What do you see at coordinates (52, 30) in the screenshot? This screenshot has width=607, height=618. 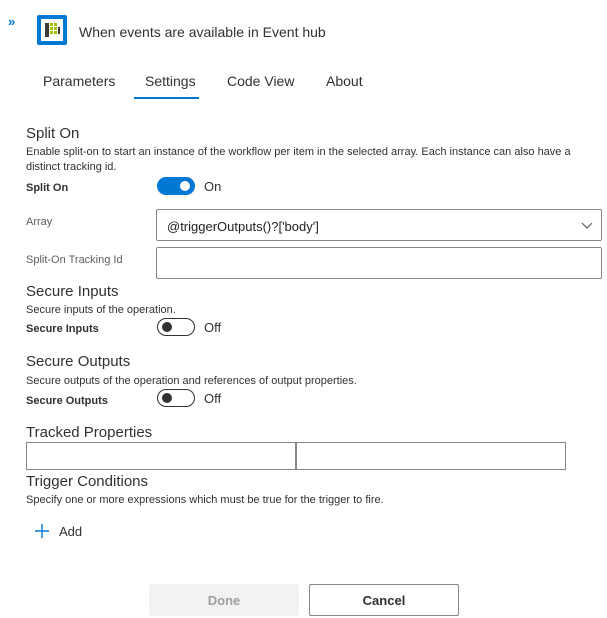 I see `event-hub-icon` at bounding box center [52, 30].